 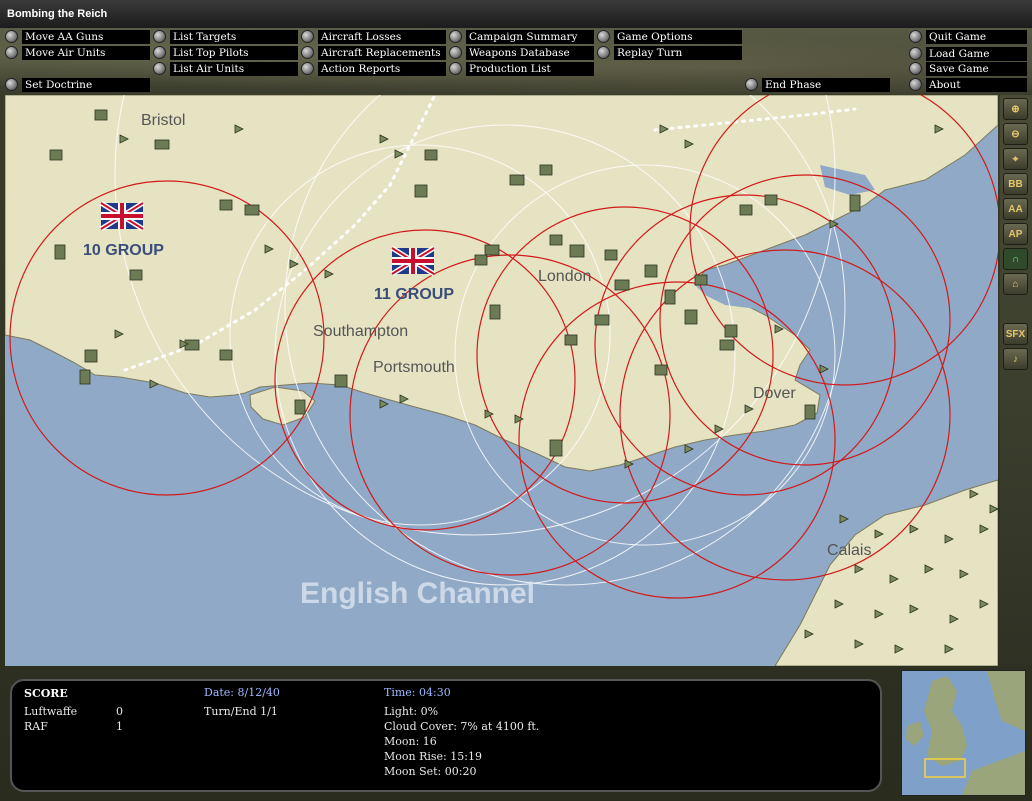 I want to click on center-map-button: ⌖, so click(x=1015, y=159).